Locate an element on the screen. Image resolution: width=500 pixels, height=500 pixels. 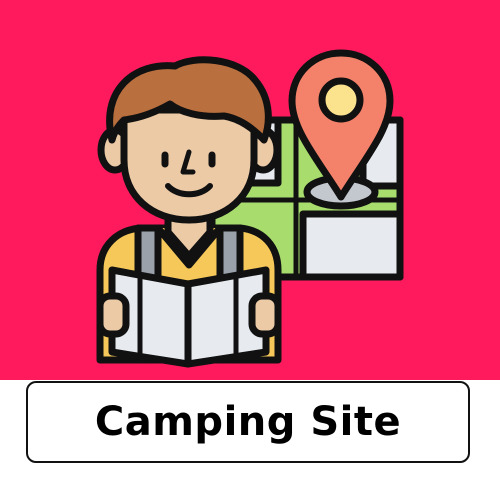
title-label-box: Camping Site is located at coordinates (248, 422).